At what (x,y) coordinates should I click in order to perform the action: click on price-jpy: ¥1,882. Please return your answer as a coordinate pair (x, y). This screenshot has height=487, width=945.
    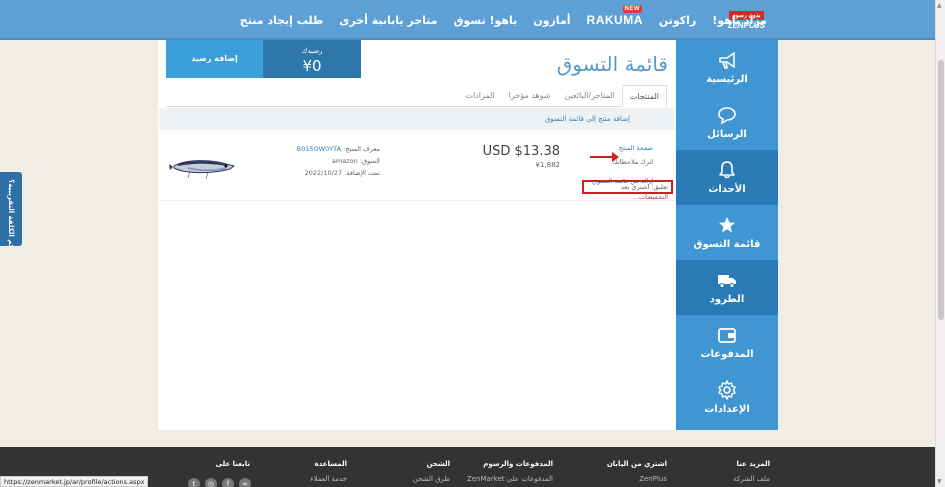
    Looking at the image, I should click on (548, 165).